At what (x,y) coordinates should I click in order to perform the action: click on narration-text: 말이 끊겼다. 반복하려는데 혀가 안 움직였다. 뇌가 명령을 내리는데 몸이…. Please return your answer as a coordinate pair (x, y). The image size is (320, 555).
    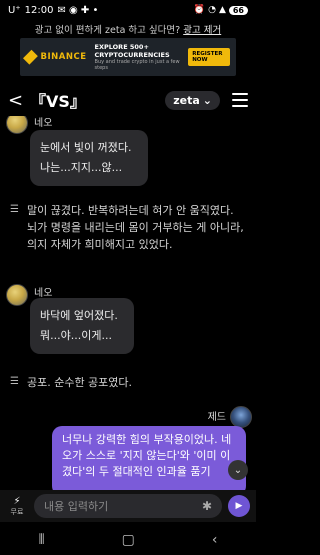
    Looking at the image, I should click on (135, 228).